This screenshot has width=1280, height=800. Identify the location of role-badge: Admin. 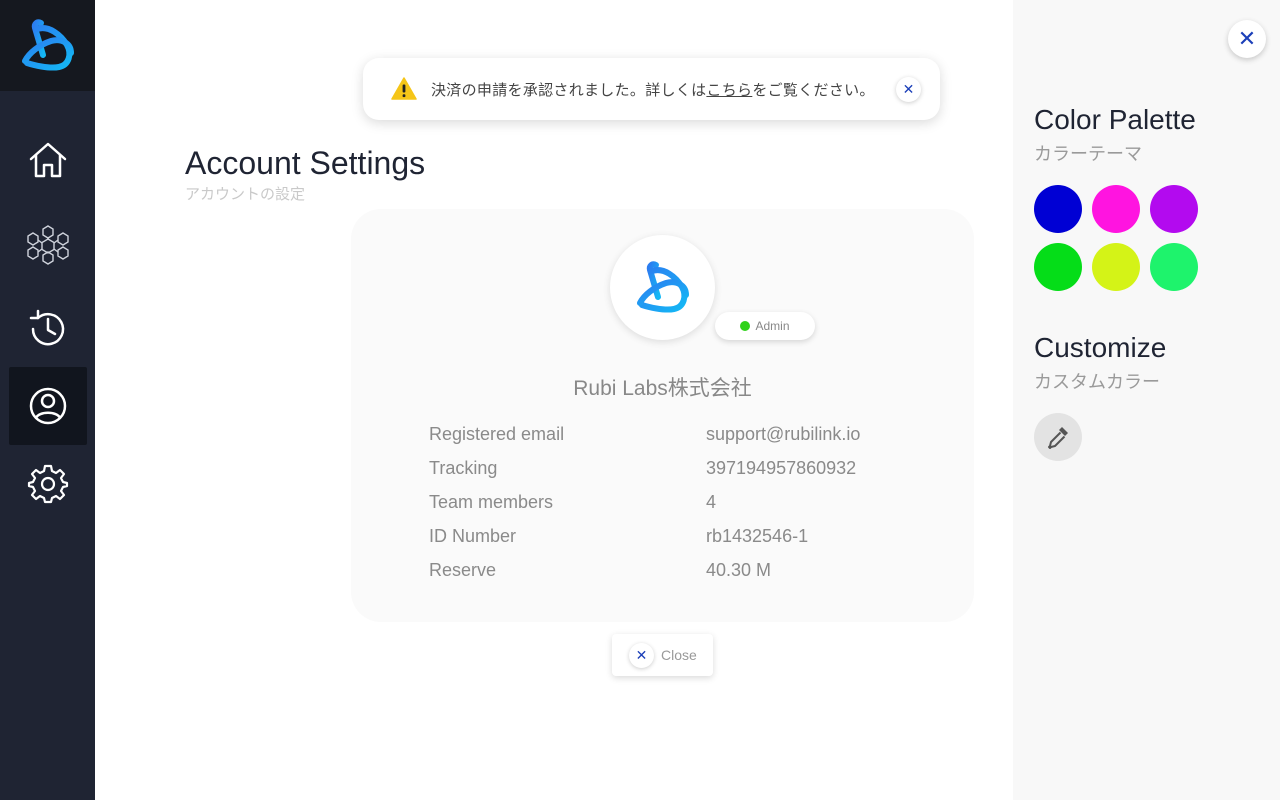
(765, 326).